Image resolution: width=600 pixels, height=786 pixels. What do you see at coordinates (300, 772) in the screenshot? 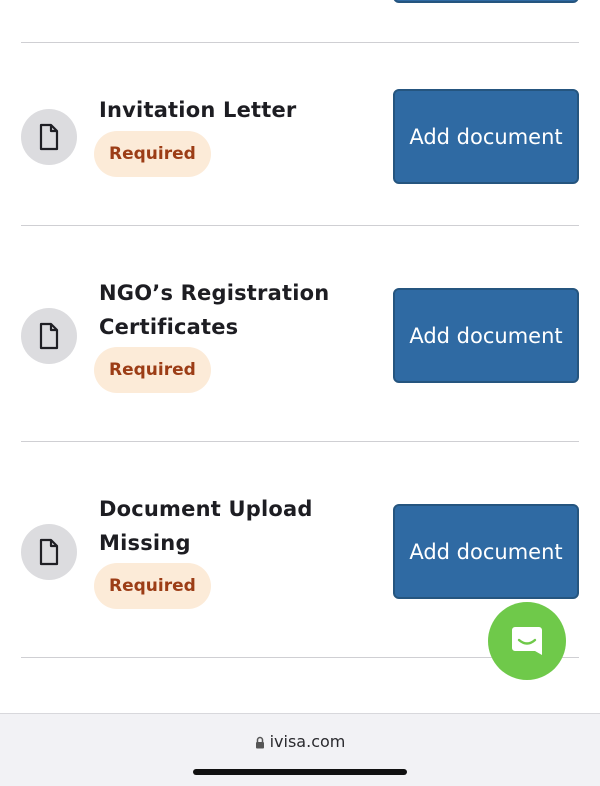
I see `home-indicator` at bounding box center [300, 772].